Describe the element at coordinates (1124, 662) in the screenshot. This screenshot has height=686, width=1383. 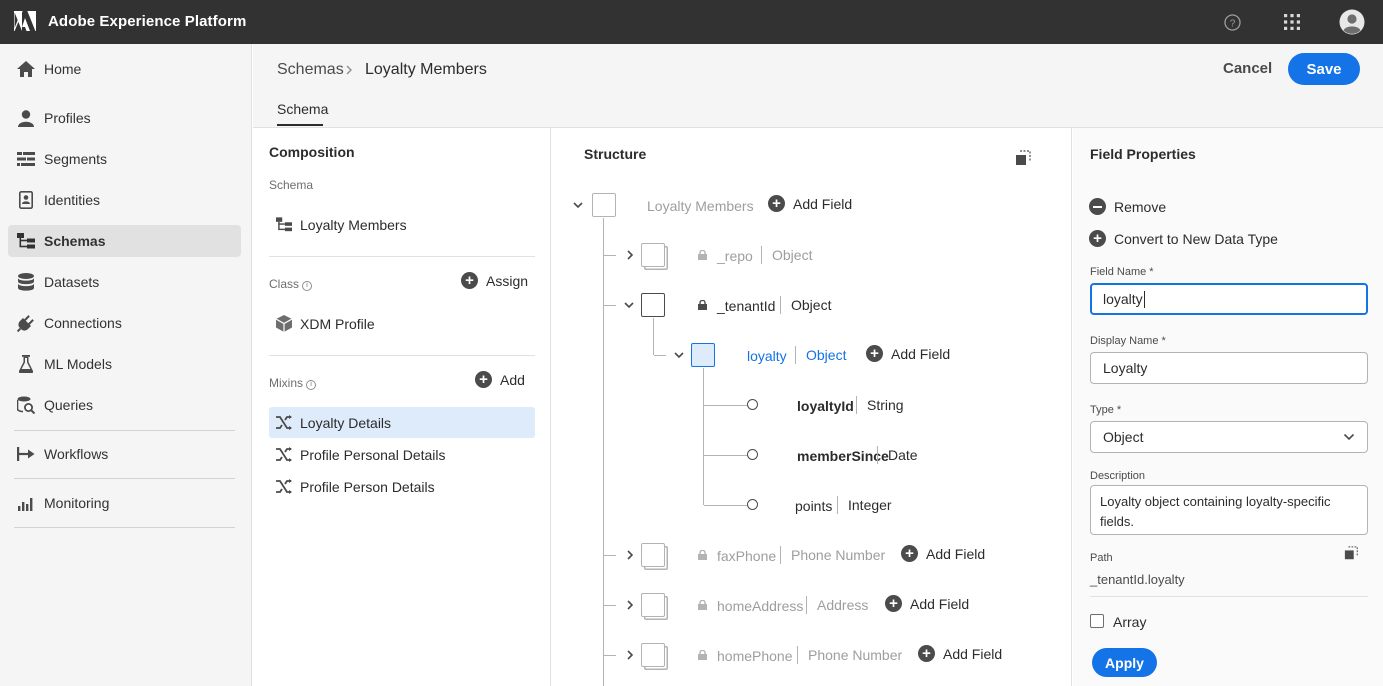
I see `apply-button: Apply` at that location.